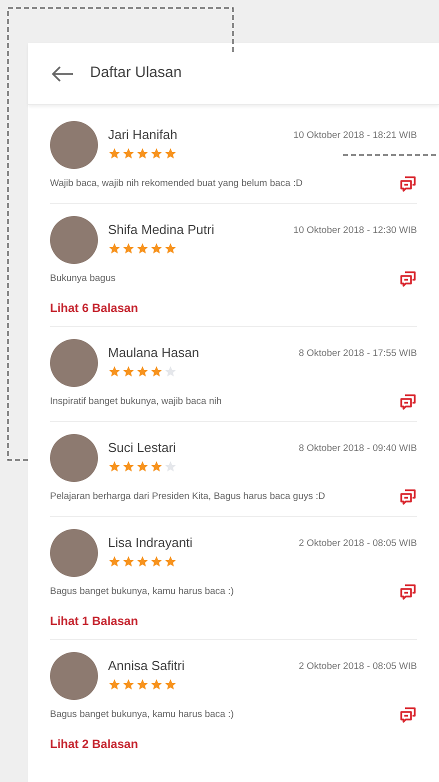 This screenshot has height=782, width=439. I want to click on review-date: 8 Oktober 2018 - 17:55 WIB, so click(357, 354).